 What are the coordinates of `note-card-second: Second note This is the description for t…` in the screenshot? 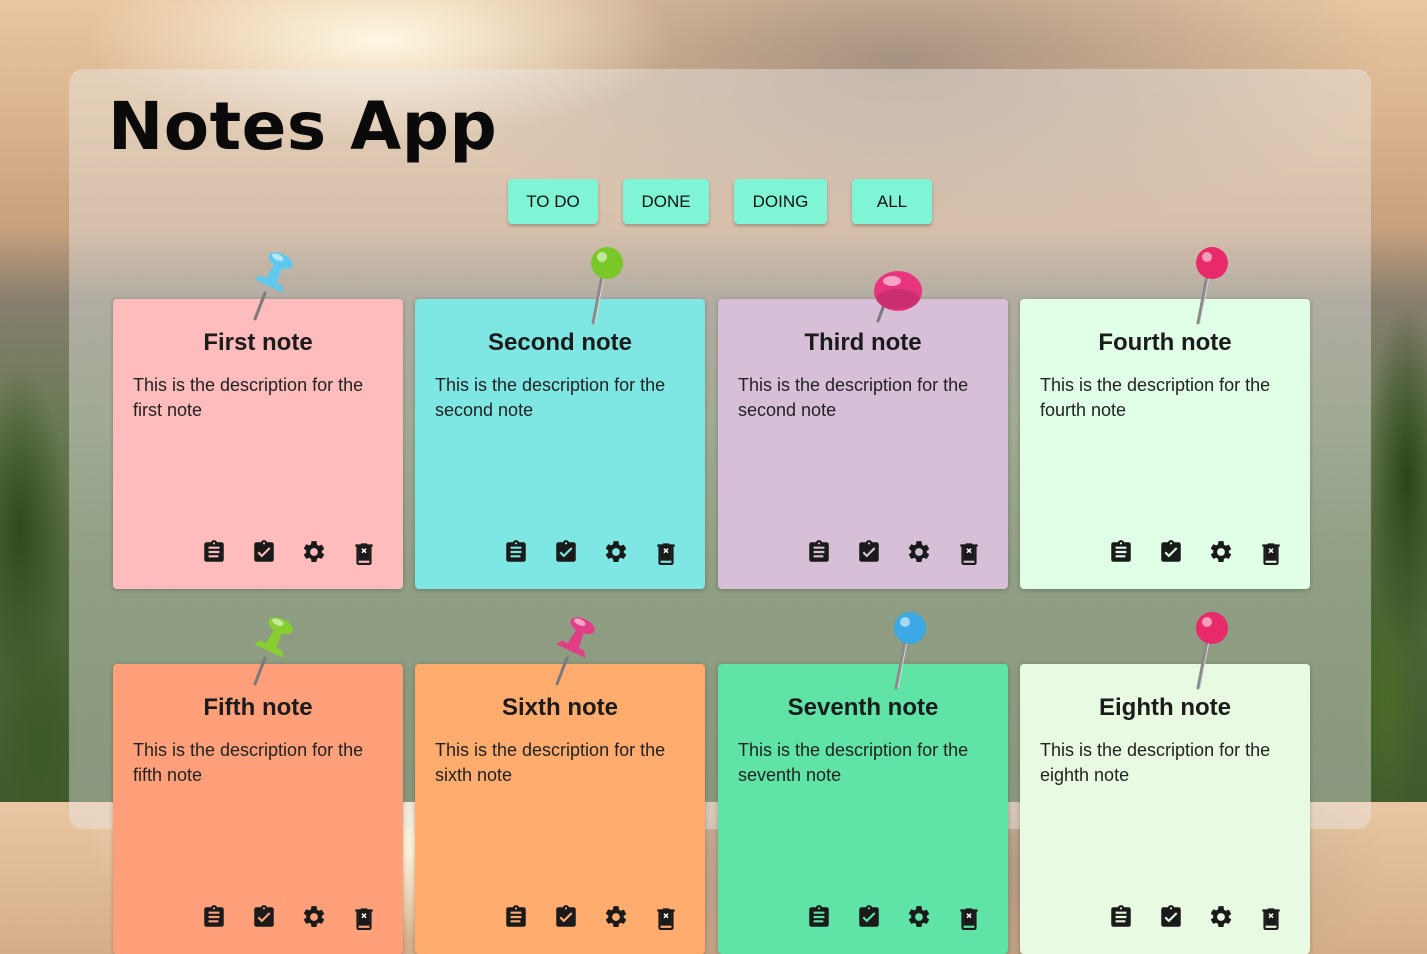 It's located at (560, 444).